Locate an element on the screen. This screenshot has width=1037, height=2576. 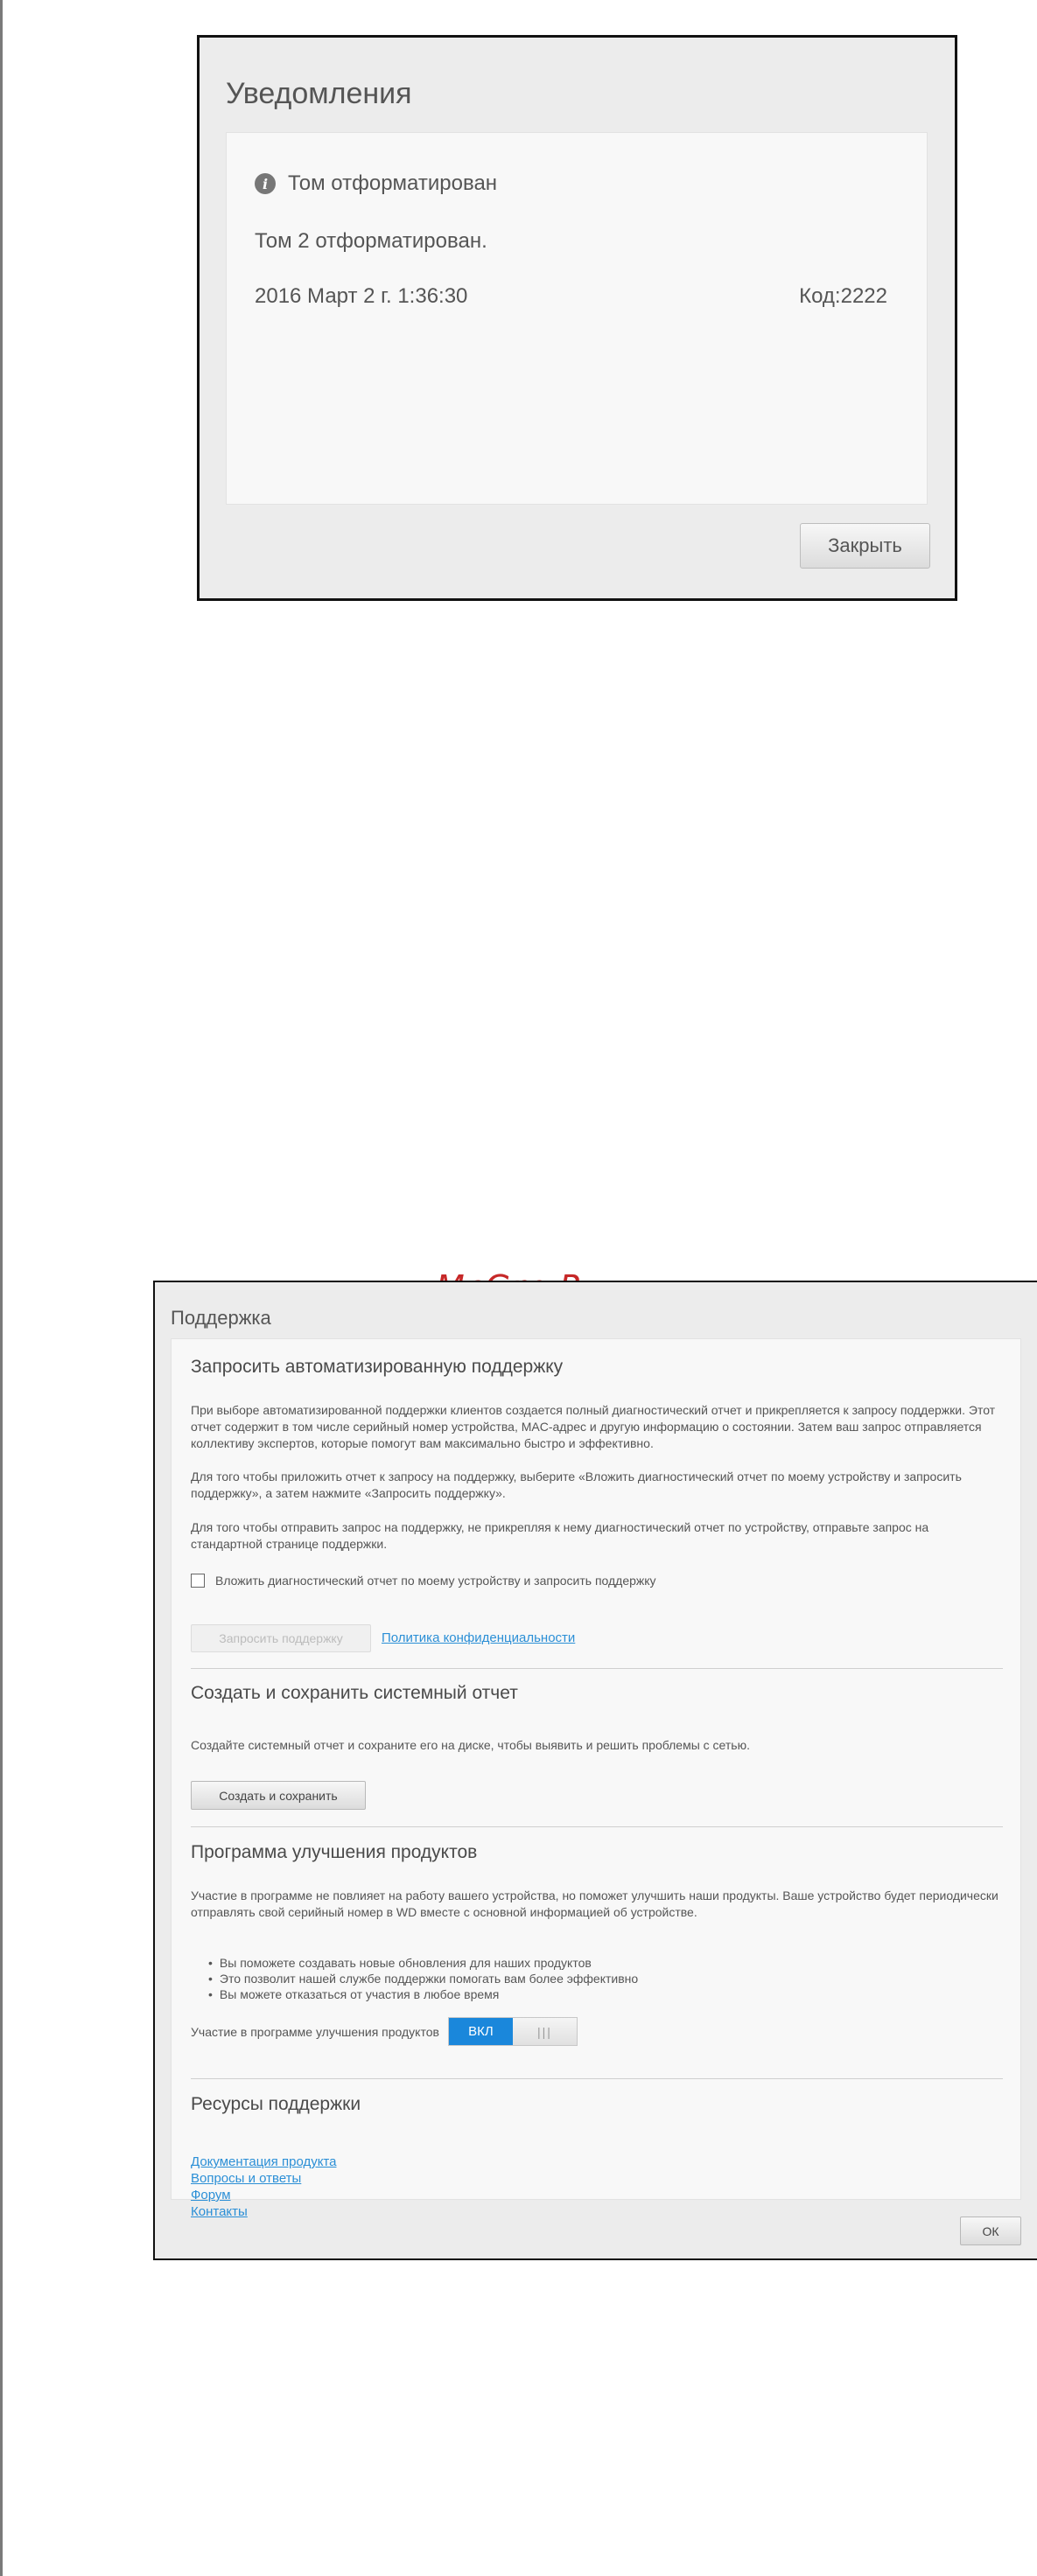
notification-message: Том 2 отформатирован. is located at coordinates (371, 241).